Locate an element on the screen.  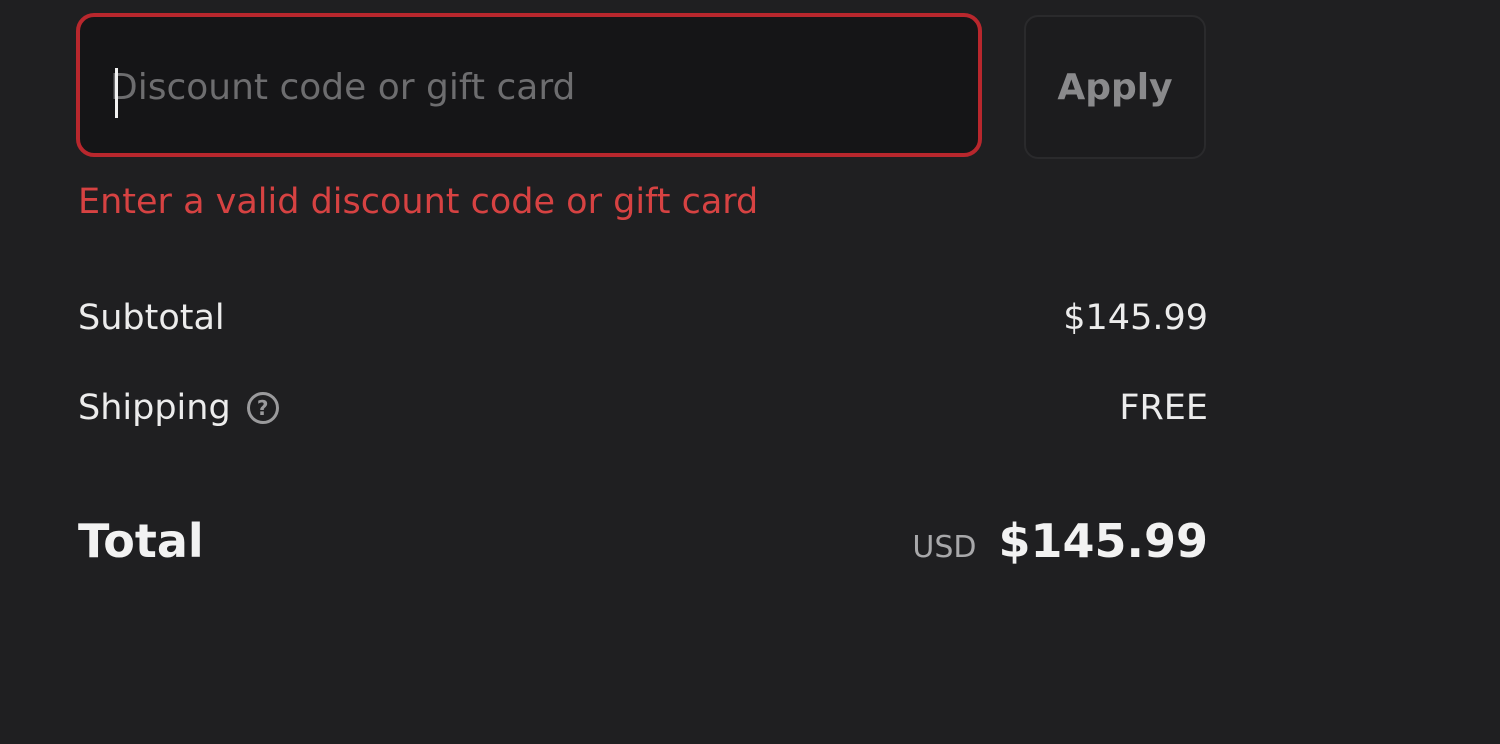
shipping-value: FREE is located at coordinates (1163, 408).